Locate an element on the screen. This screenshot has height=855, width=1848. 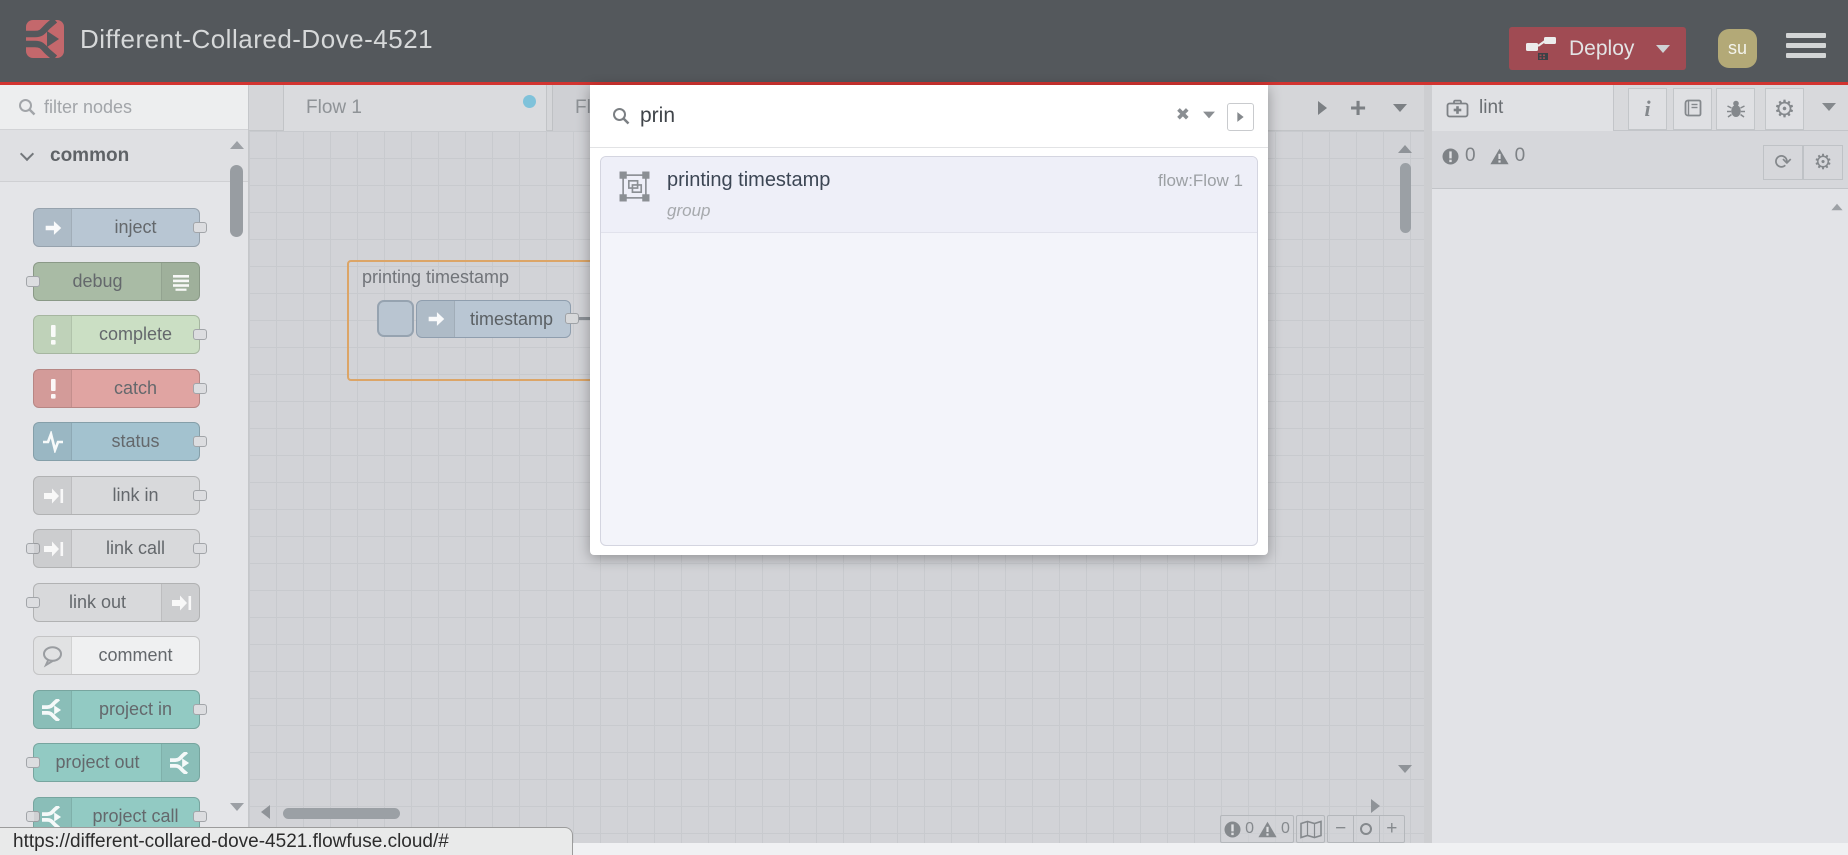
book-icon is located at coordinates (1693, 109).